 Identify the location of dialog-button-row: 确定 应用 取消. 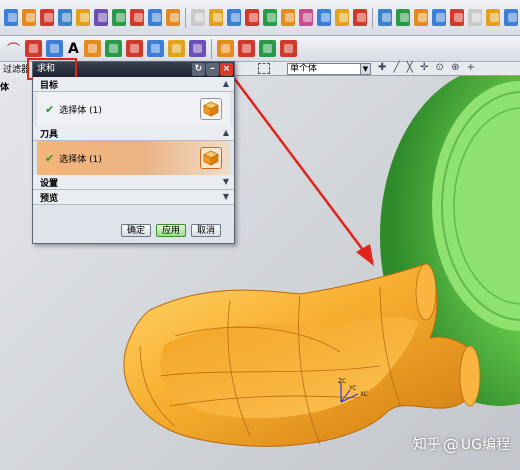
(133, 230).